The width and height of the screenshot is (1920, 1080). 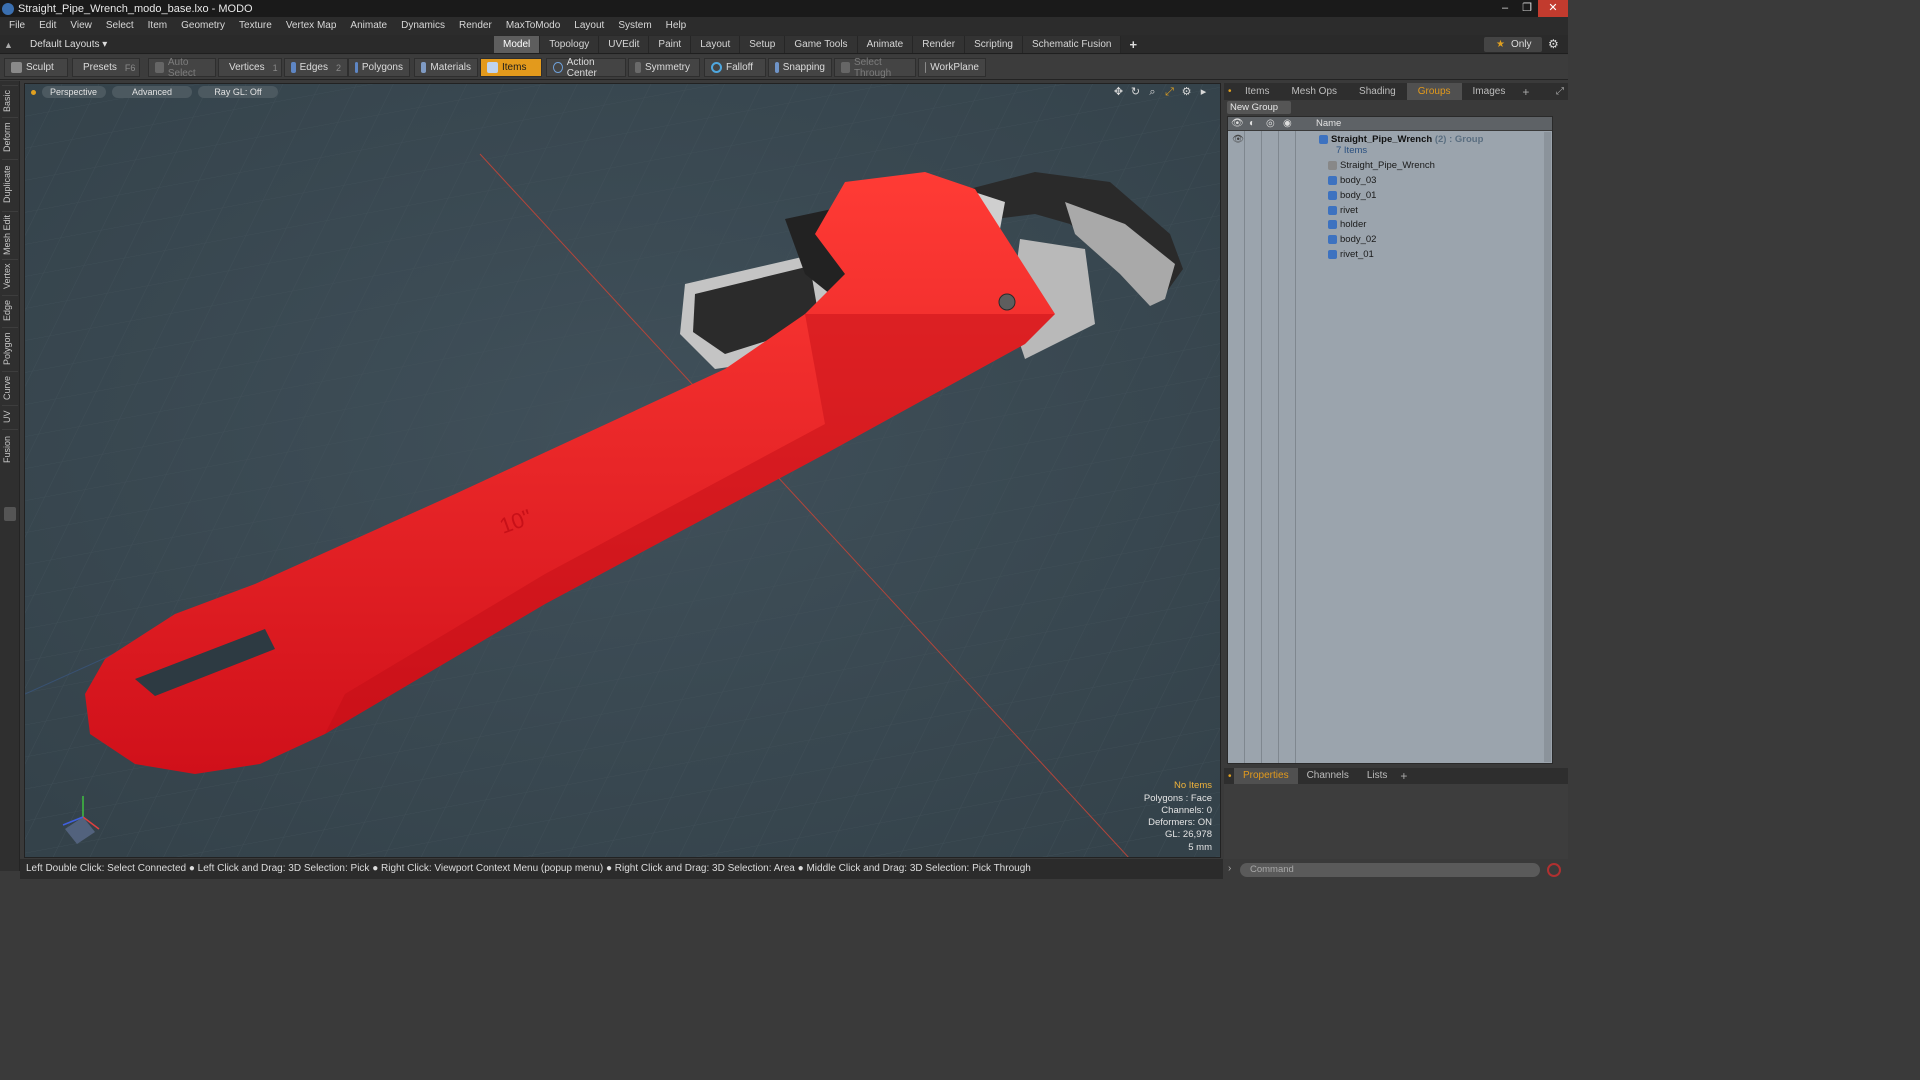 I want to click on tab-lists: Lists, so click(x=1377, y=776).